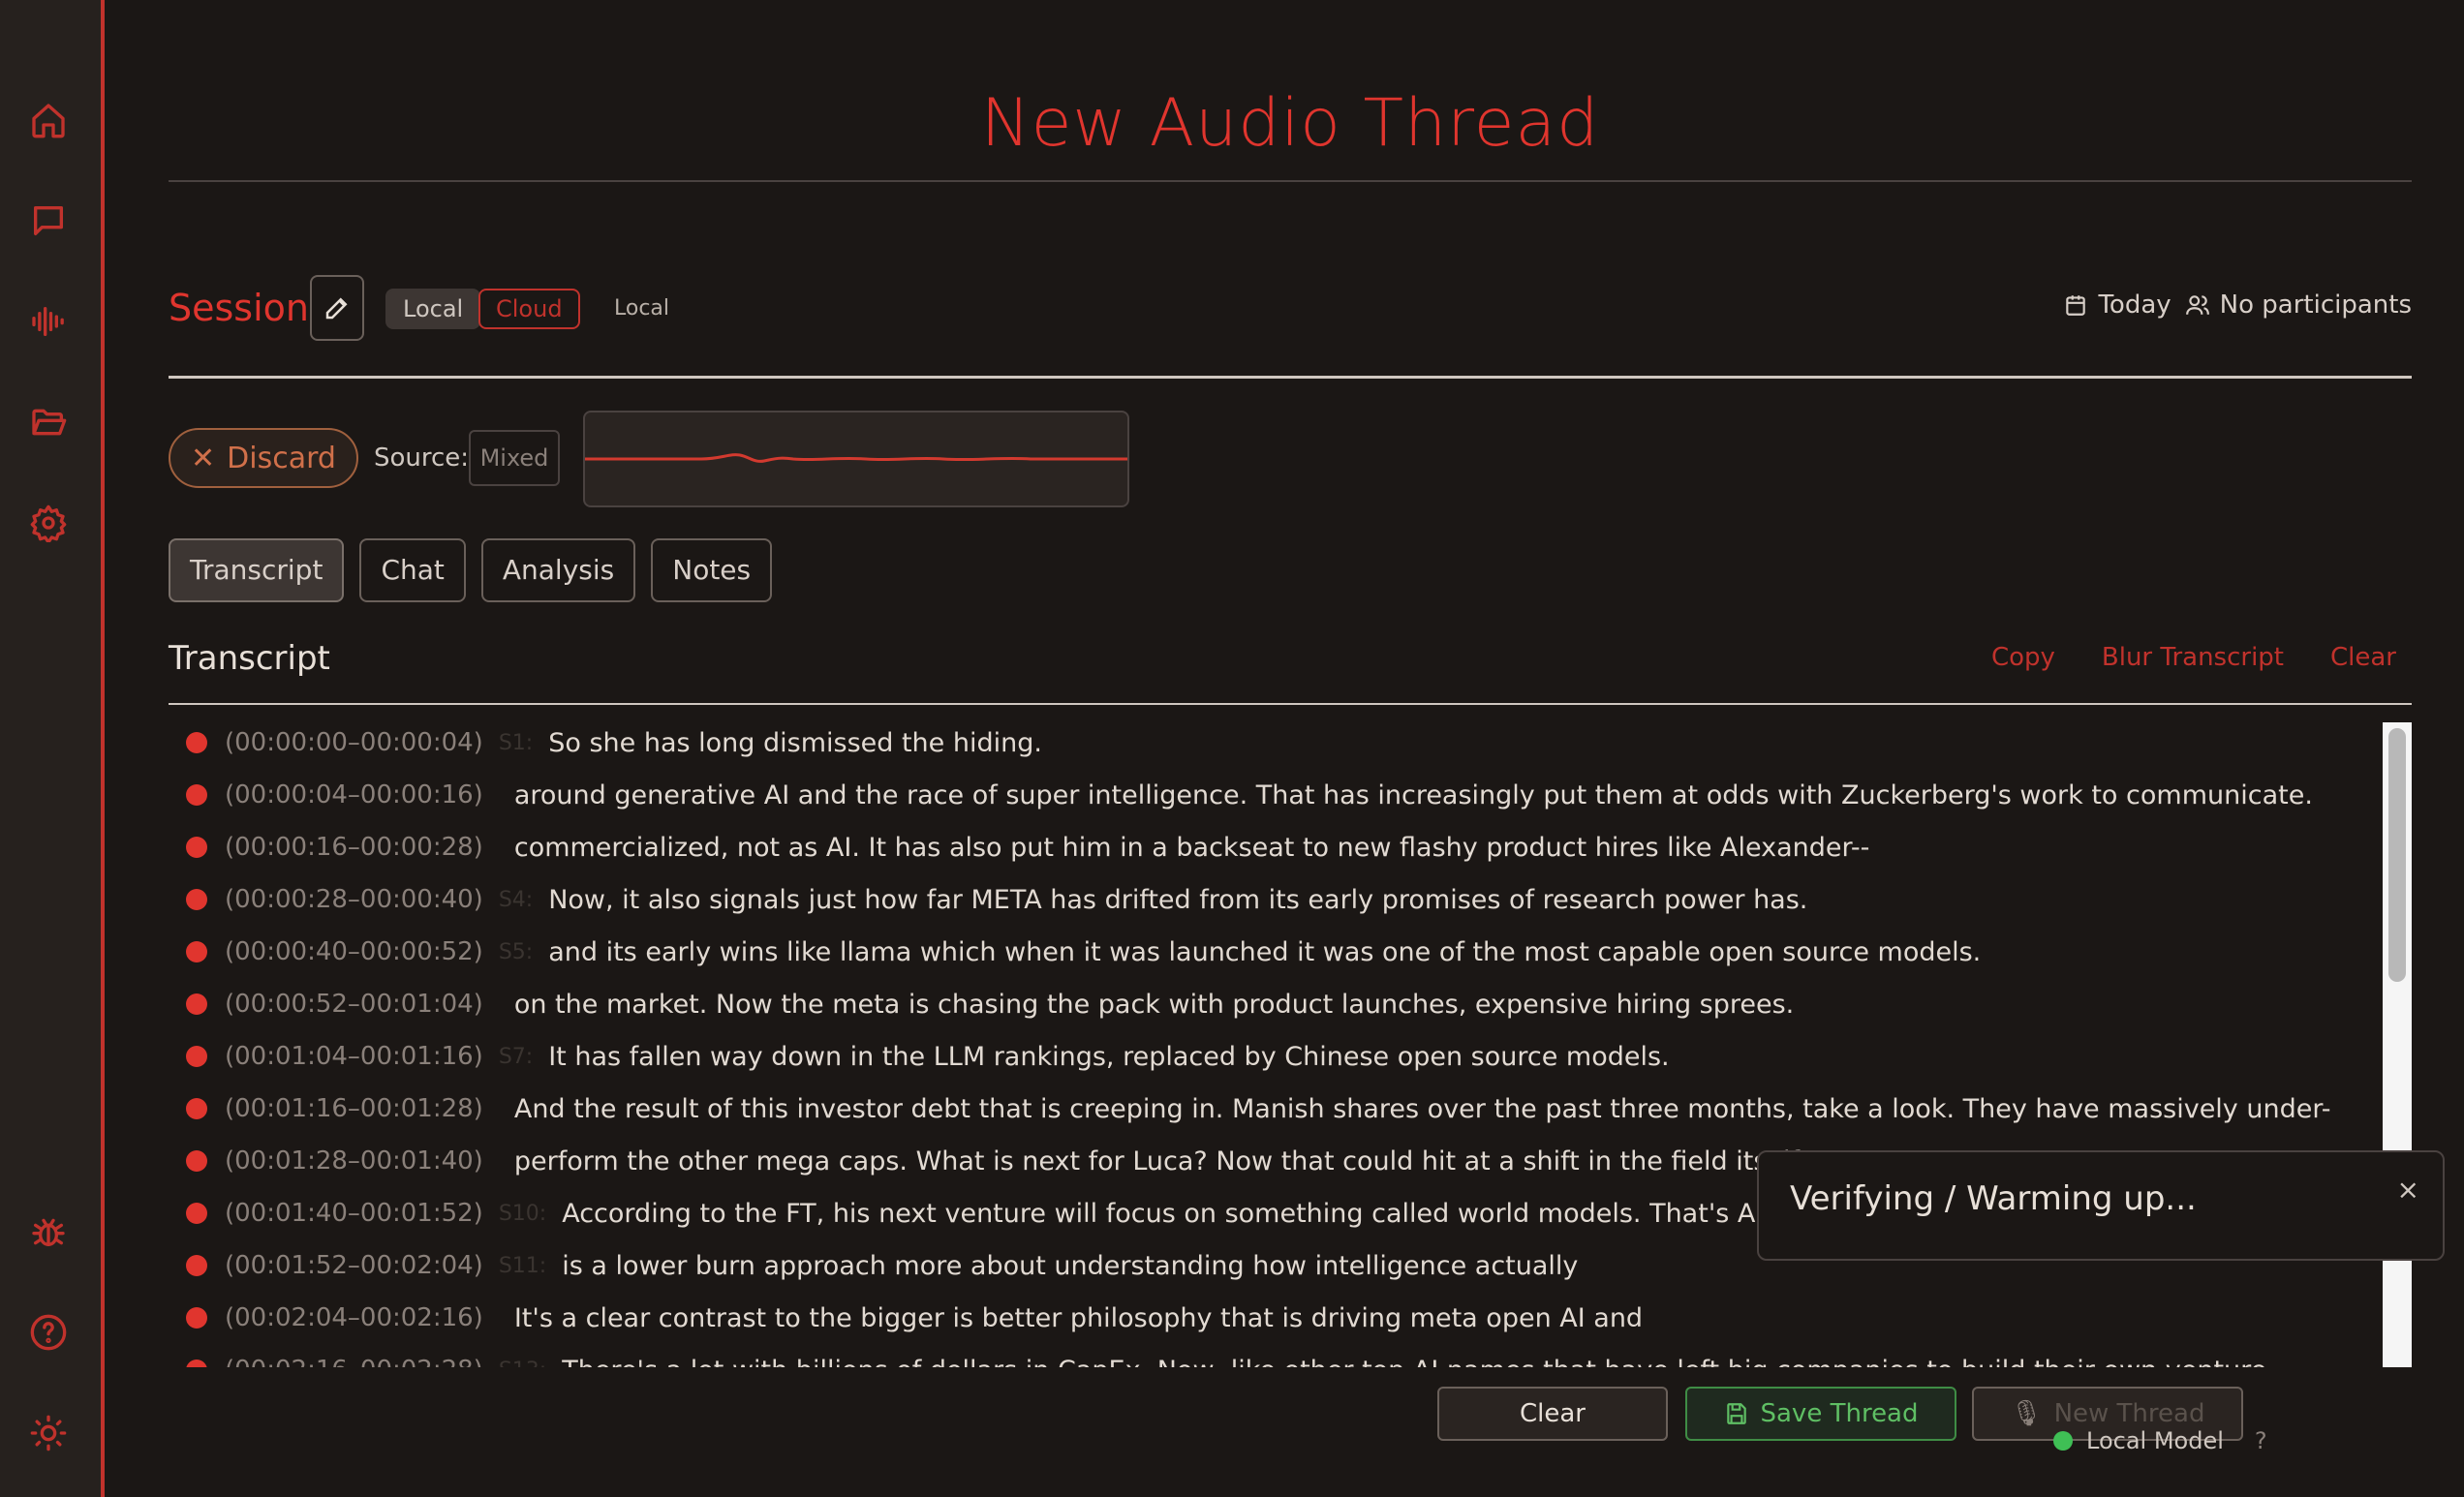 This screenshot has width=2464, height=1497. What do you see at coordinates (2261, 1441) in the screenshot?
I see `help-icon: ?` at bounding box center [2261, 1441].